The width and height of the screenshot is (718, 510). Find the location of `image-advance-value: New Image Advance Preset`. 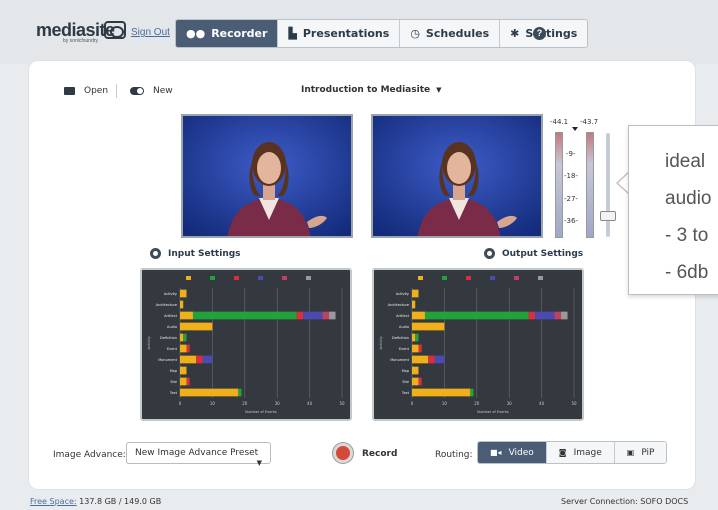

image-advance-value: New Image Advance Preset is located at coordinates (197, 453).